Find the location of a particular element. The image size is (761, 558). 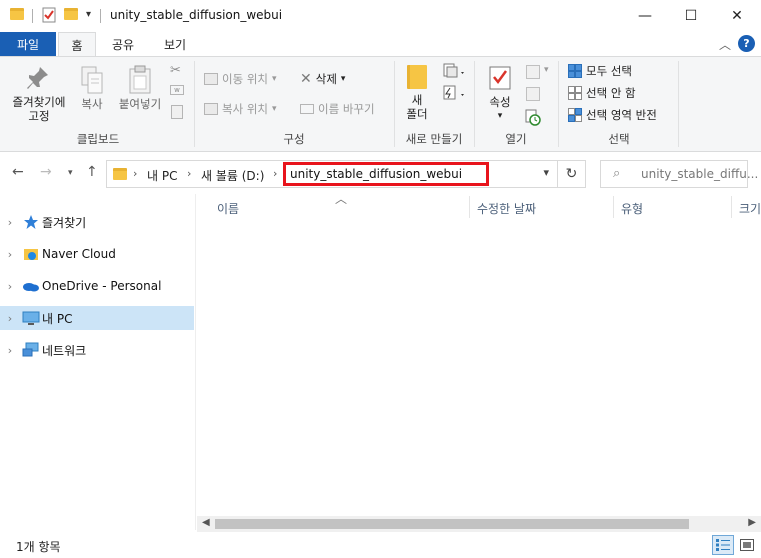

select-none-label: 선택 안 함 is located at coordinates (611, 93).